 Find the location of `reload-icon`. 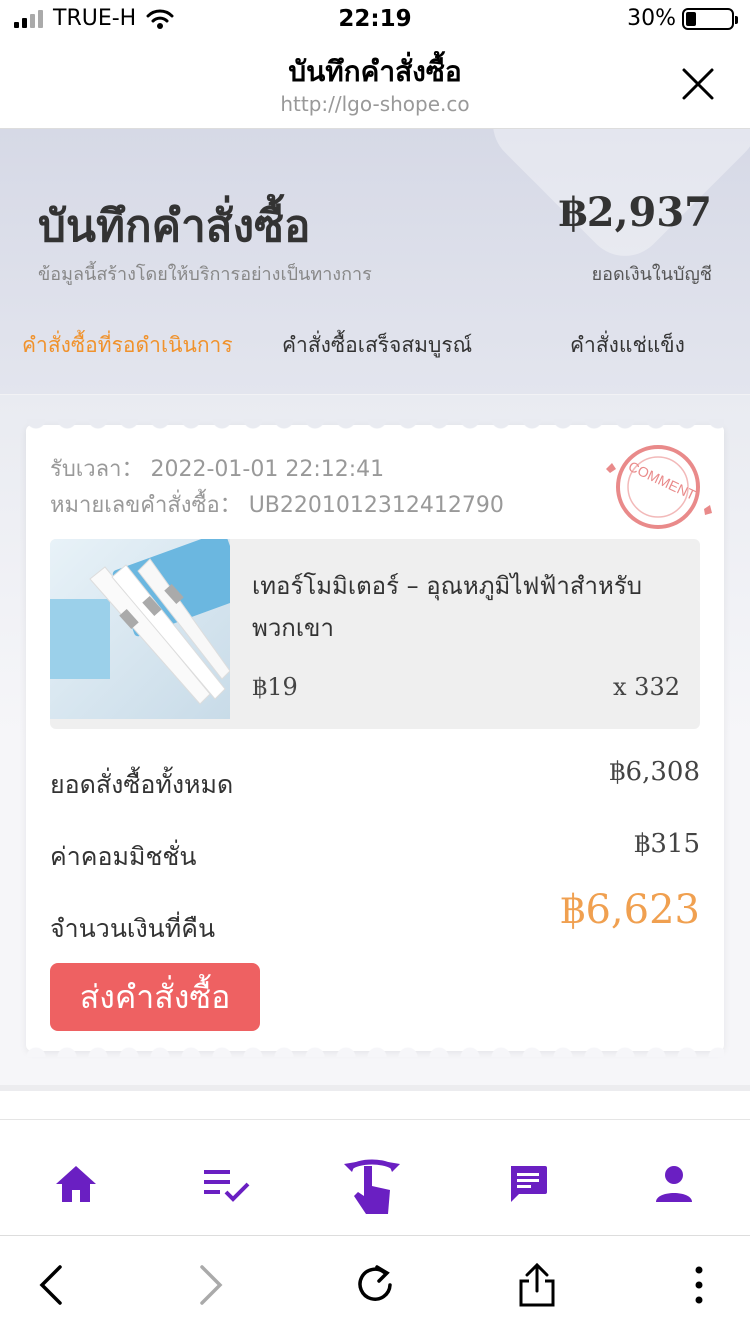

reload-icon is located at coordinates (375, 1283).